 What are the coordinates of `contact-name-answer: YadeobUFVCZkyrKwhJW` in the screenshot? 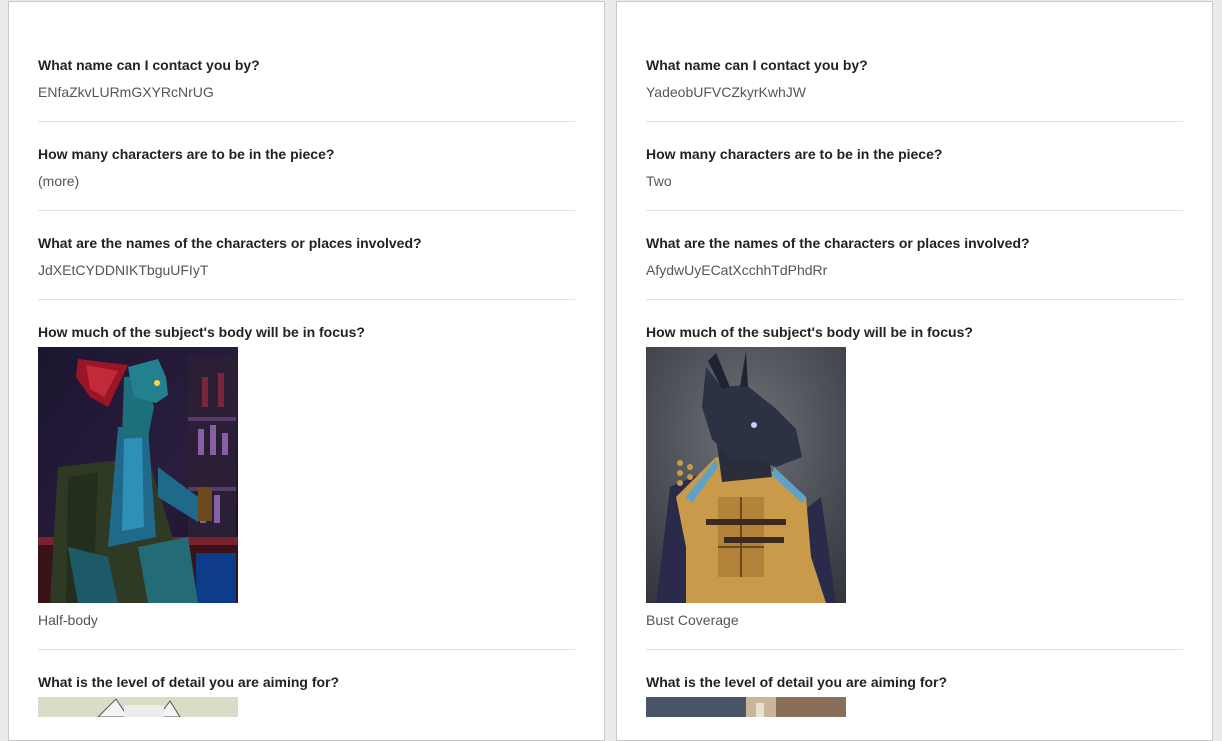 It's located at (726, 92).